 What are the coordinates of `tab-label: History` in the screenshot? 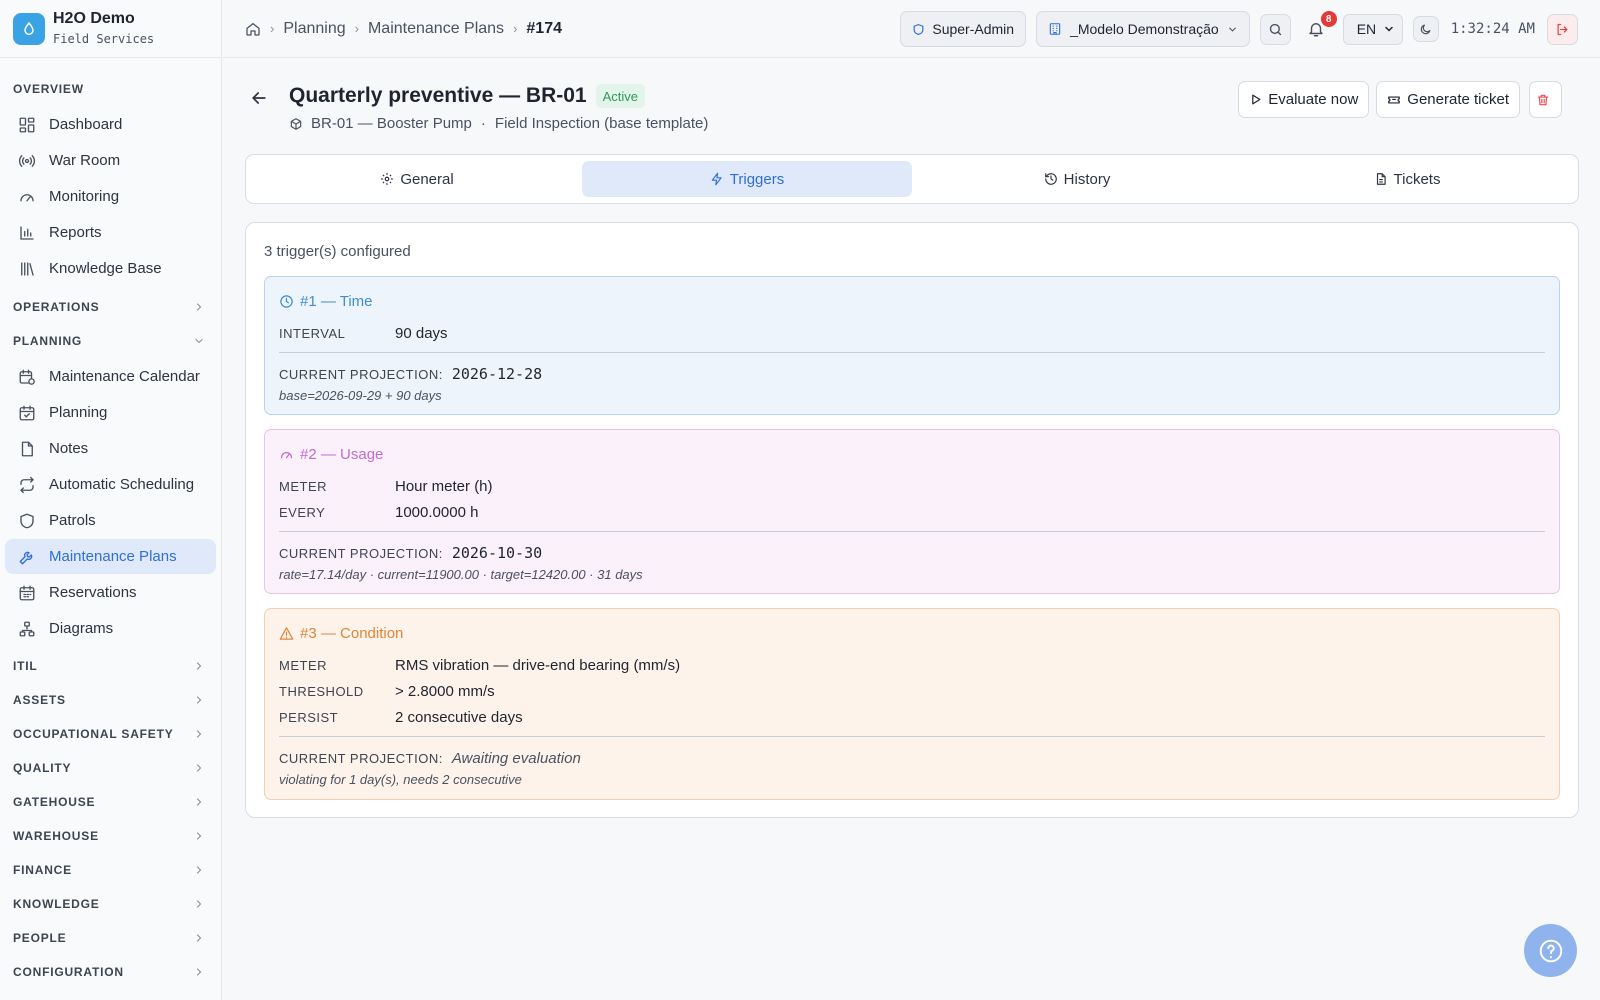 It's located at (1087, 179).